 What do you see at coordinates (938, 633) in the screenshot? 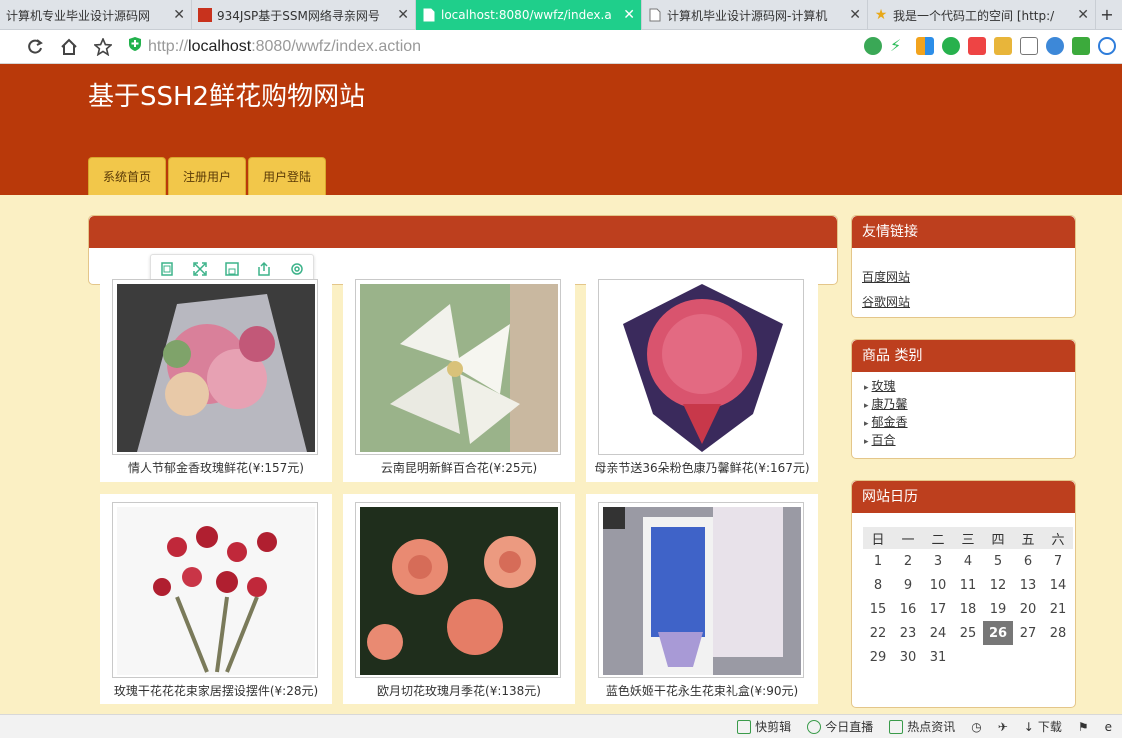
I see `calendar-day: 24` at bounding box center [938, 633].